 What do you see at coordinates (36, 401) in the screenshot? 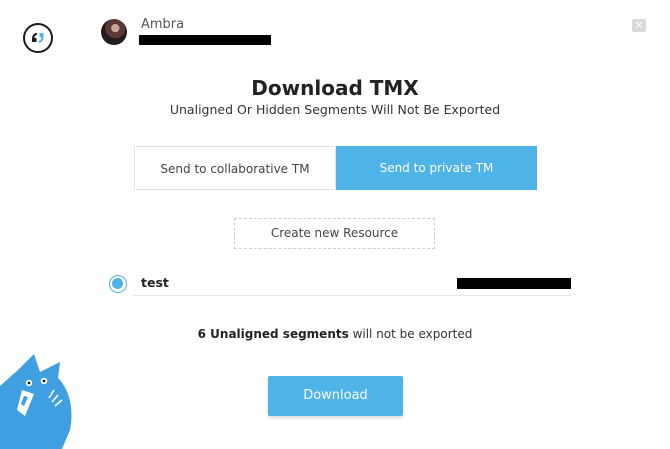
I see `mascot-cat-icon` at bounding box center [36, 401].